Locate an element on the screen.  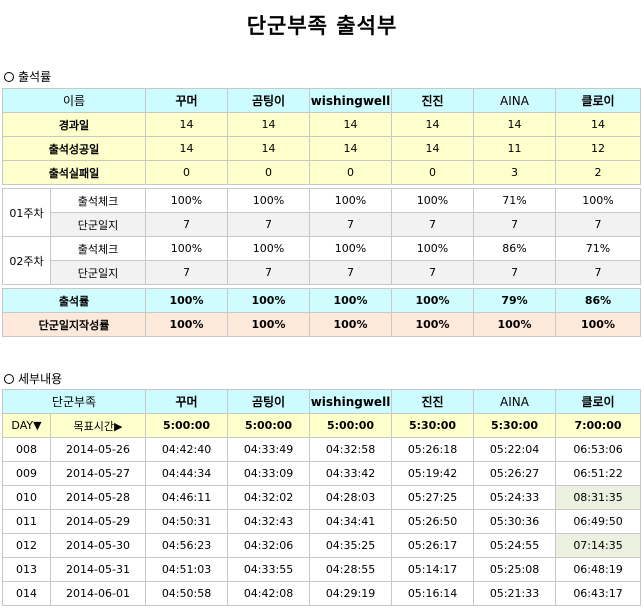
cell: 06:48:19 is located at coordinates (598, 569).